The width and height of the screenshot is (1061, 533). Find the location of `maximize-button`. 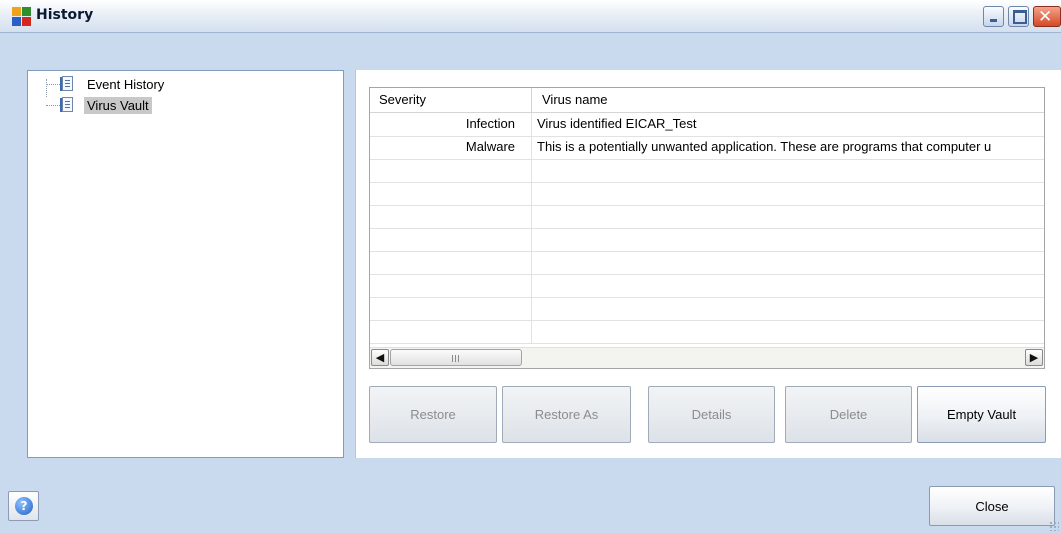

maximize-button is located at coordinates (1018, 16).